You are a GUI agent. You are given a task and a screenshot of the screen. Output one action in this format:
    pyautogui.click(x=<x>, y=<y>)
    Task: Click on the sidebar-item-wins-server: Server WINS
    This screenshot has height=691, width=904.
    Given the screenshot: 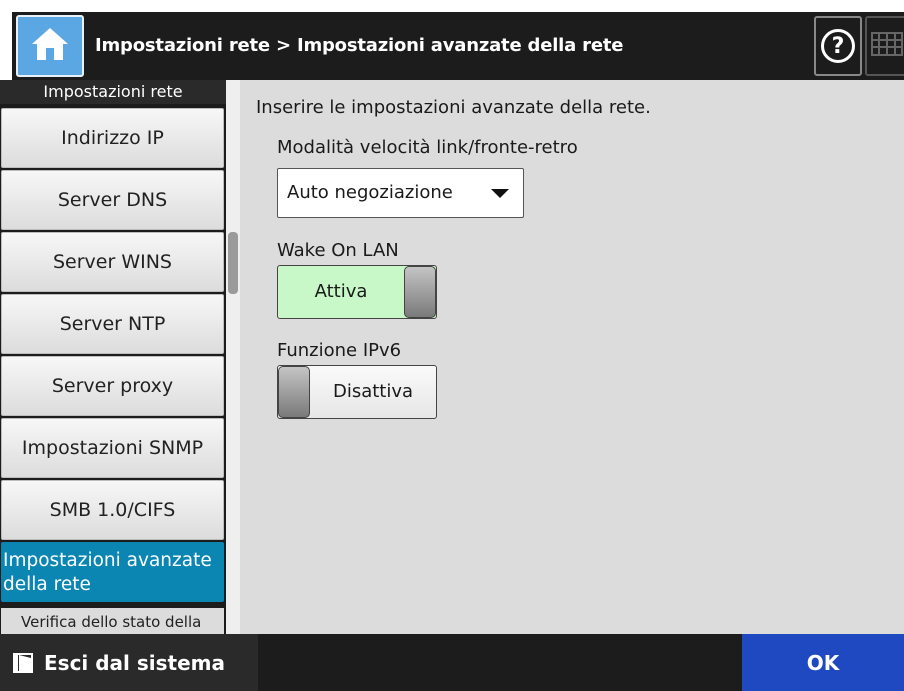 What is the action you would take?
    pyautogui.click(x=112, y=262)
    